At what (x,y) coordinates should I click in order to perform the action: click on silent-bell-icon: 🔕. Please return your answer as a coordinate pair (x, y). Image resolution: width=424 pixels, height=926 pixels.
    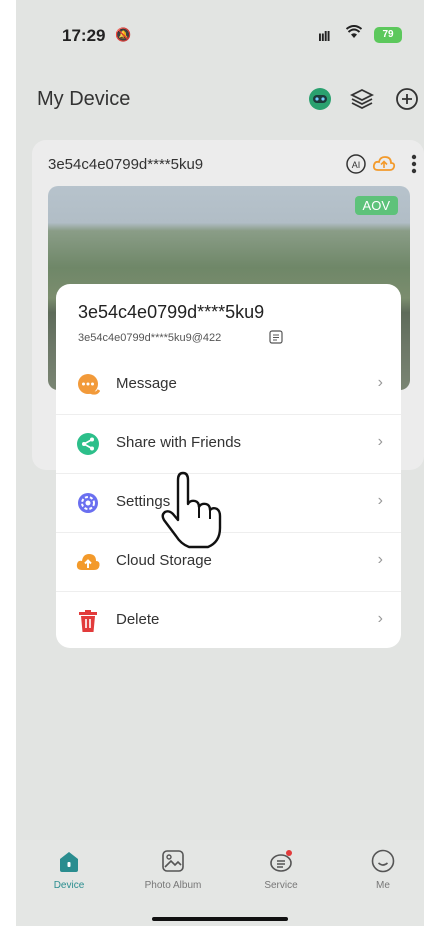
    Looking at the image, I should click on (123, 34).